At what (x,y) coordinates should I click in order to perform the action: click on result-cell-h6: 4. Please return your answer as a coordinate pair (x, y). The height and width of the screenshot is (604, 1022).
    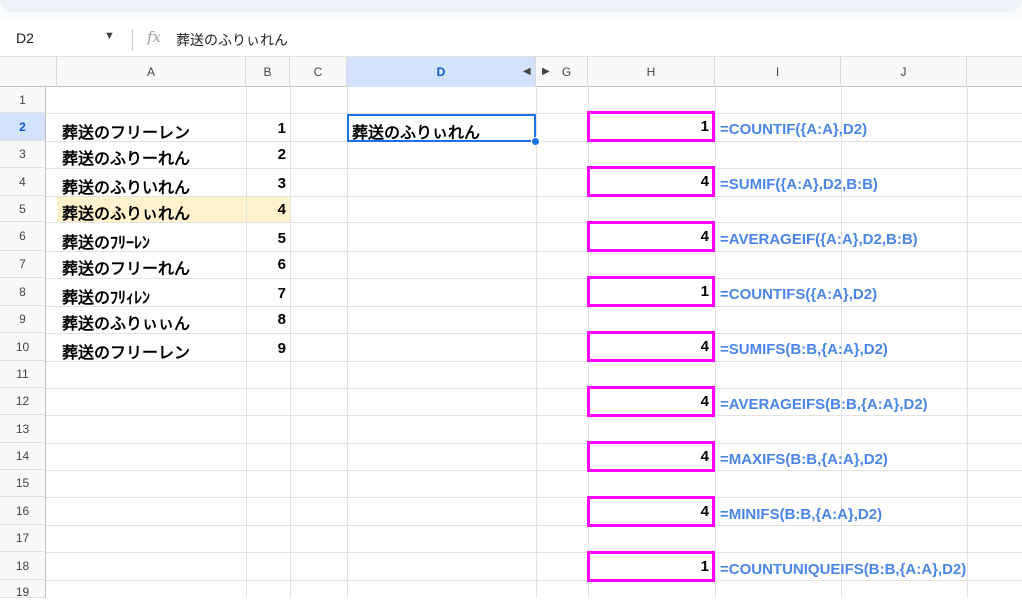
    Looking at the image, I should click on (651, 236).